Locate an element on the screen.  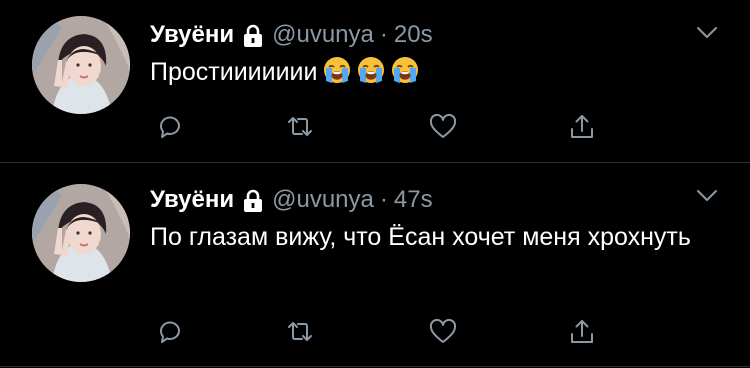
tweet-header: Увуёни @uvunya · 47s is located at coordinates (291, 200).